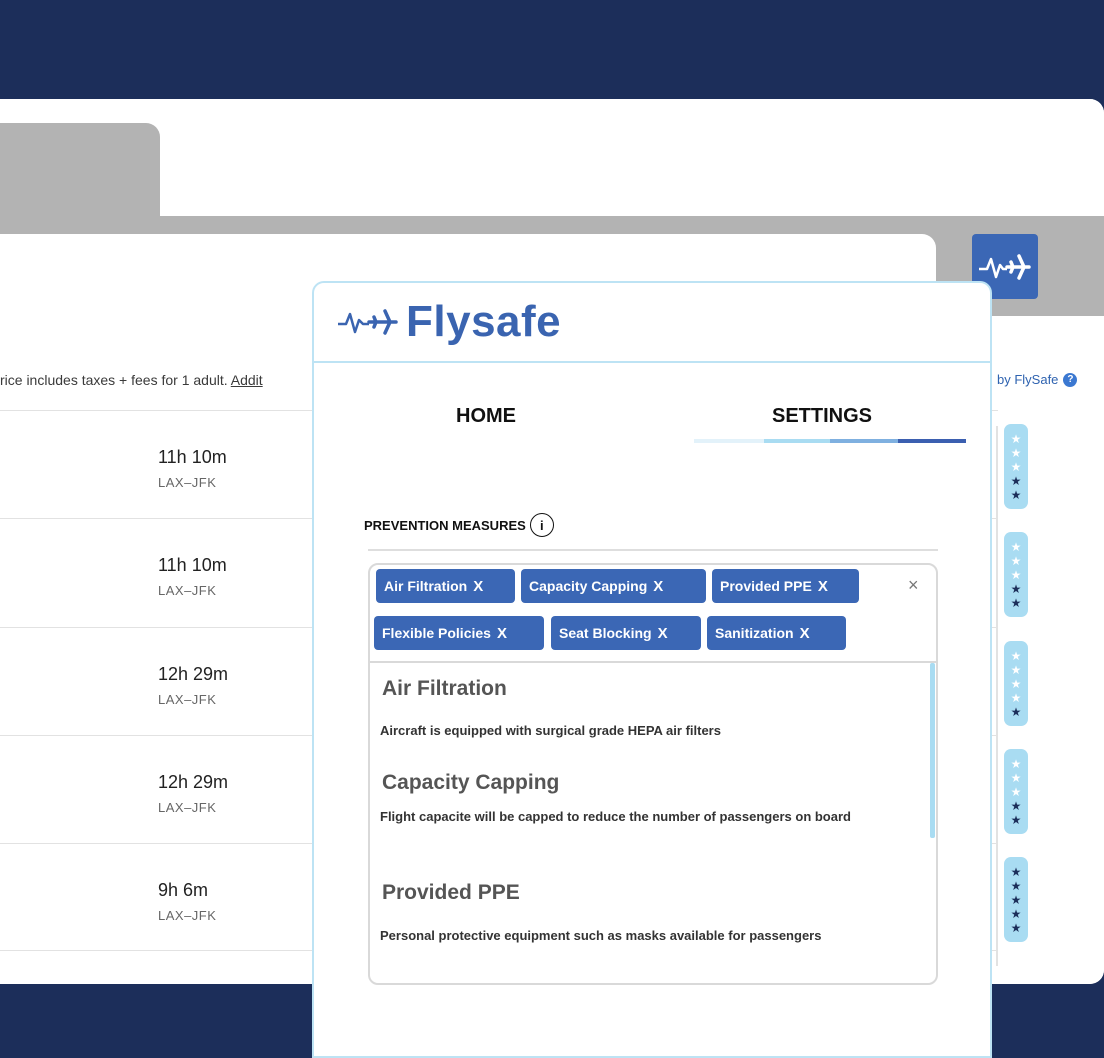 Image resolution: width=1104 pixels, height=1058 pixels. I want to click on chip-label: Seat Blocking, so click(605, 633).